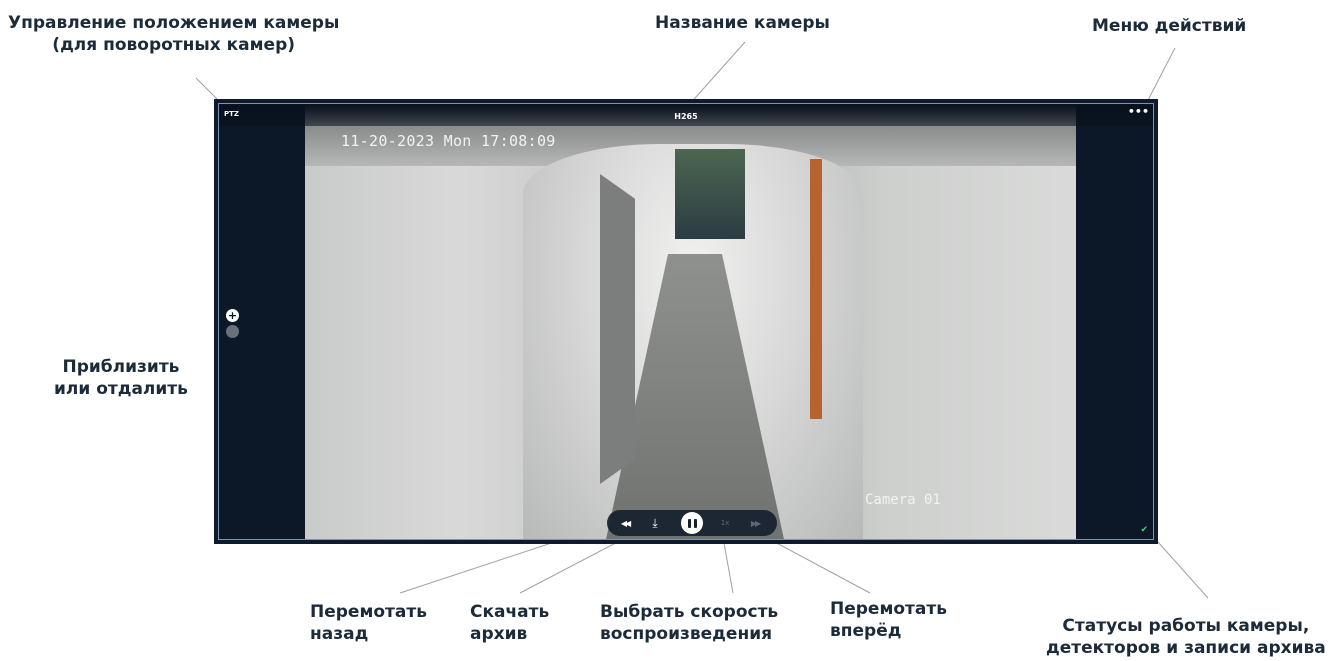 The width and height of the screenshot is (1331, 661). Describe the element at coordinates (121, 389) in the screenshot. I see `callout-zoom-line2: или отдалить` at that location.